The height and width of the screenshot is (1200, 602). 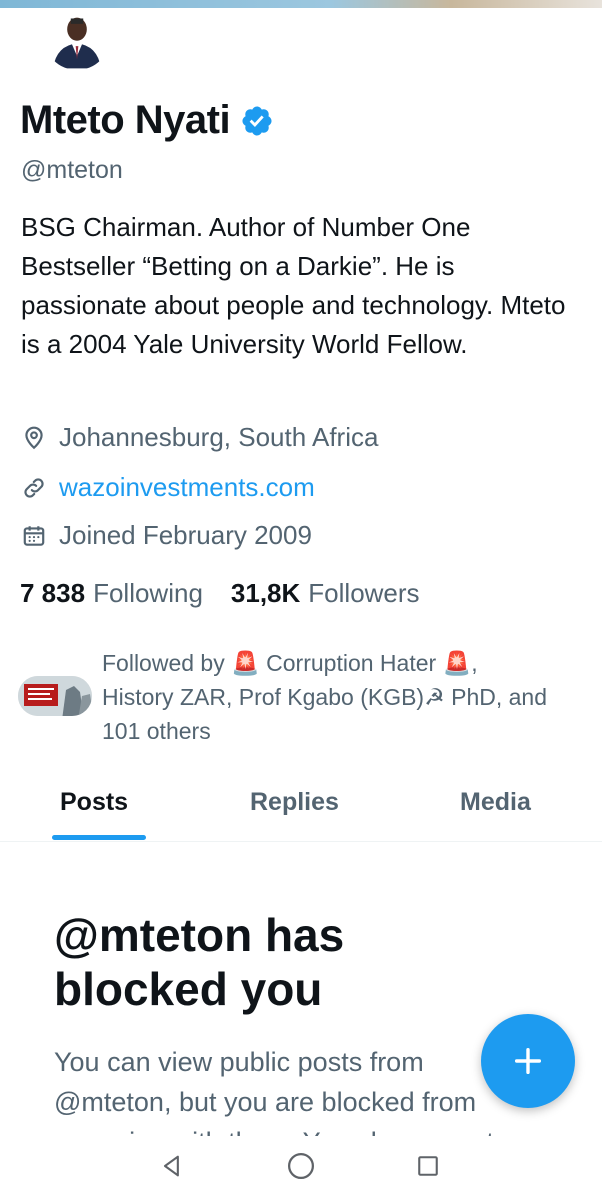 I want to click on profile-location: Johannesburg, South Africa, so click(x=199, y=437).